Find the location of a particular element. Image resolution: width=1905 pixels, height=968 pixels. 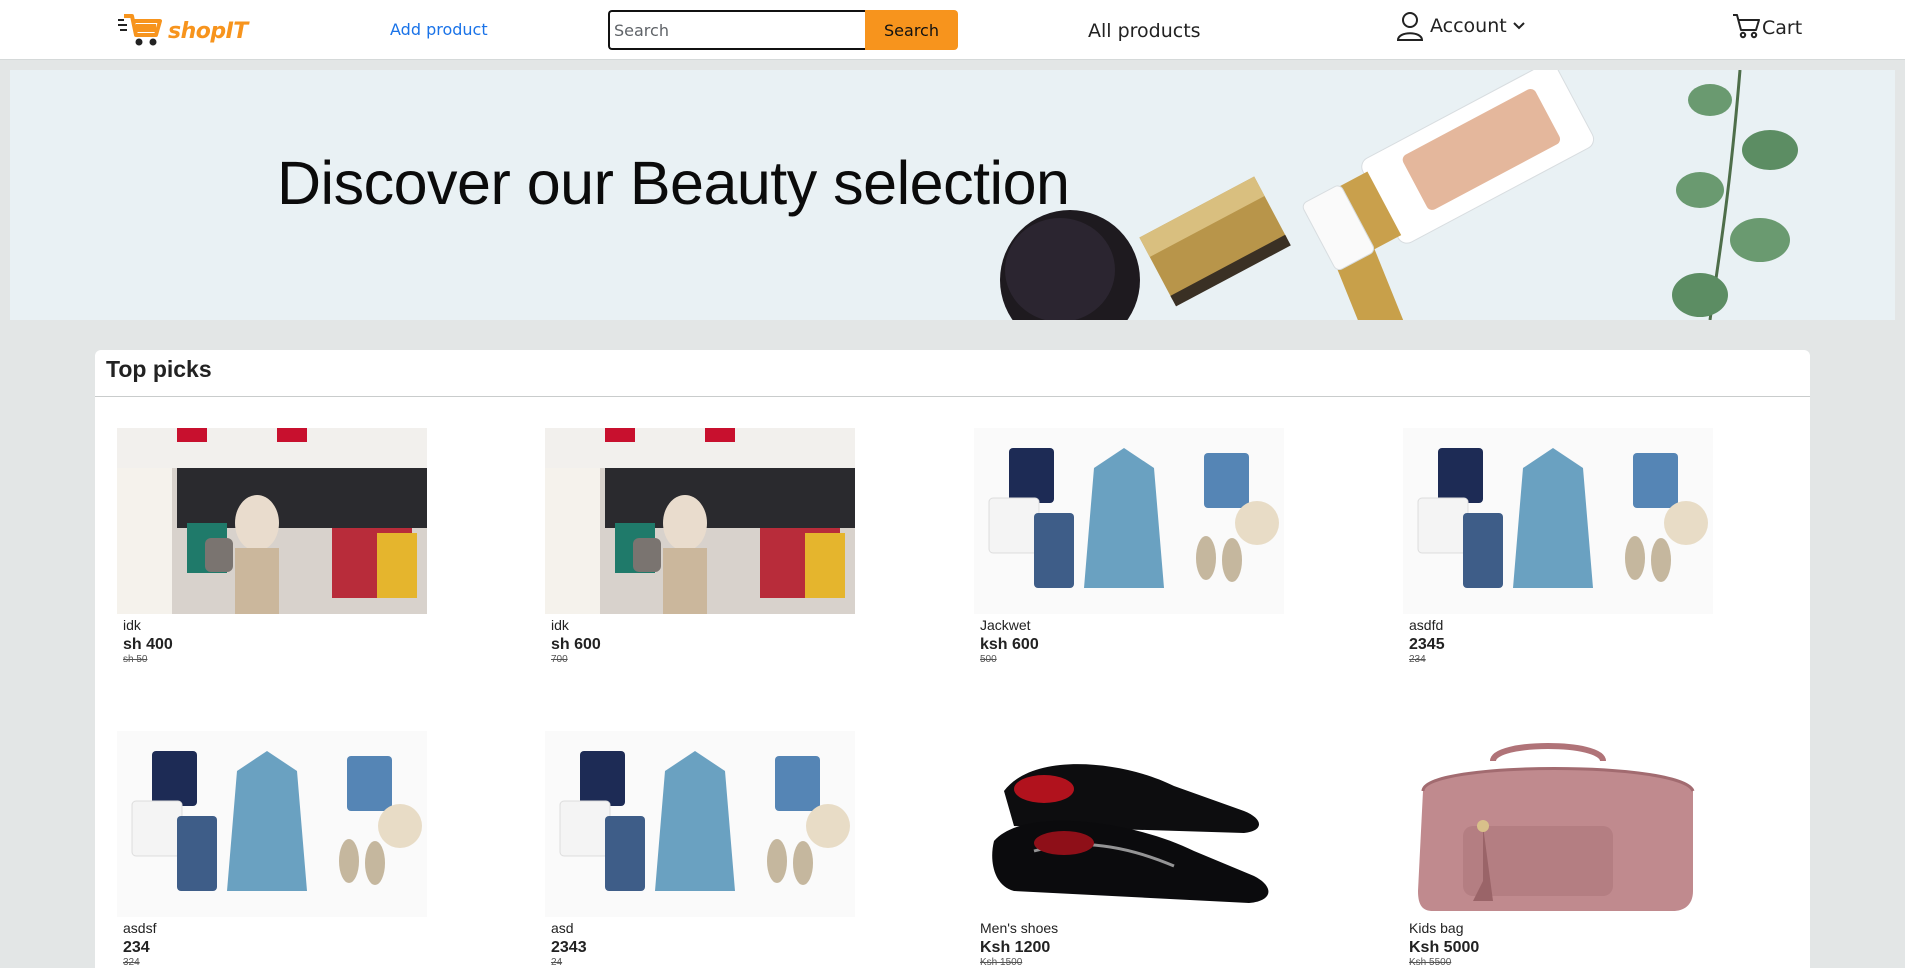

product-price: 2345 is located at coordinates (1427, 644).